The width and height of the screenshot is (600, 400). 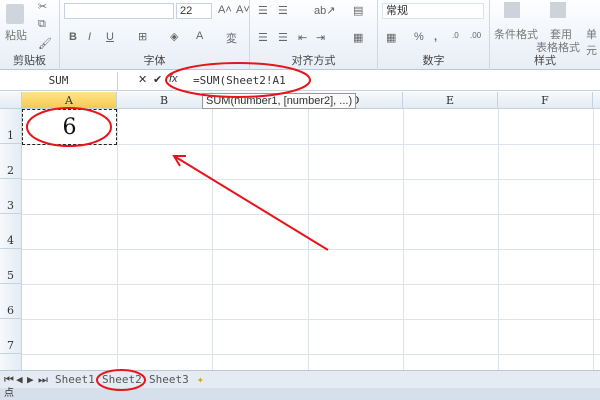 What do you see at coordinates (320, 37) in the screenshot?
I see `indent-increase-icon: ⇥` at bounding box center [320, 37].